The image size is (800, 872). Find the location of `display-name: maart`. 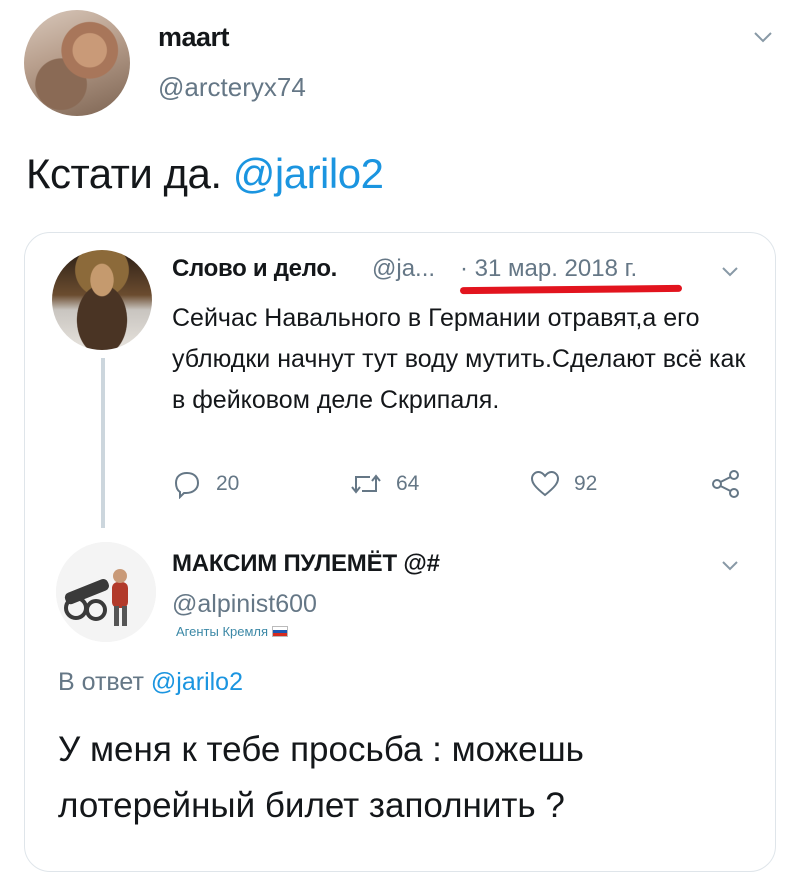

display-name: maart is located at coordinates (194, 37).